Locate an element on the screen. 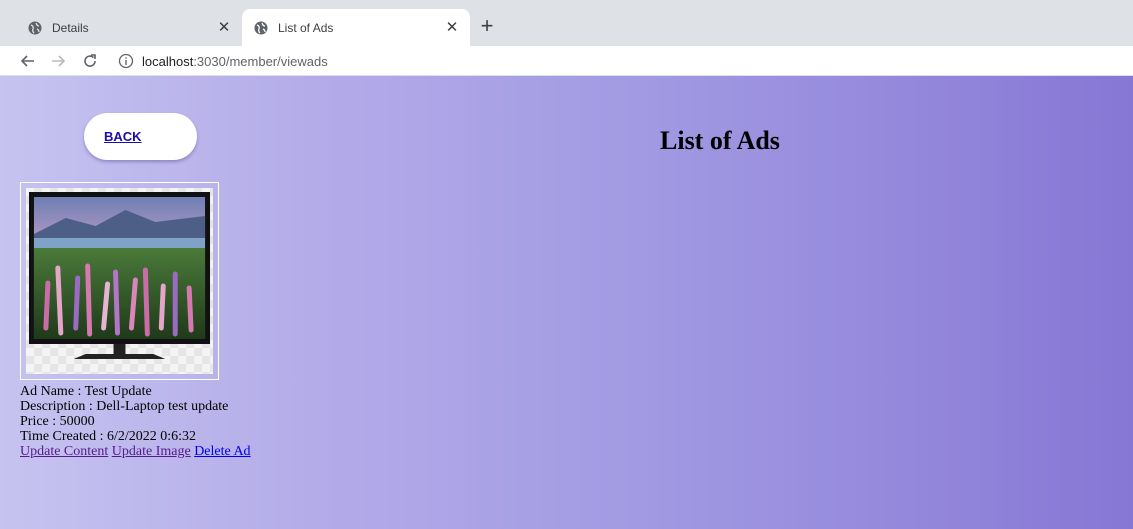  tab-title: Details is located at coordinates (70, 27).